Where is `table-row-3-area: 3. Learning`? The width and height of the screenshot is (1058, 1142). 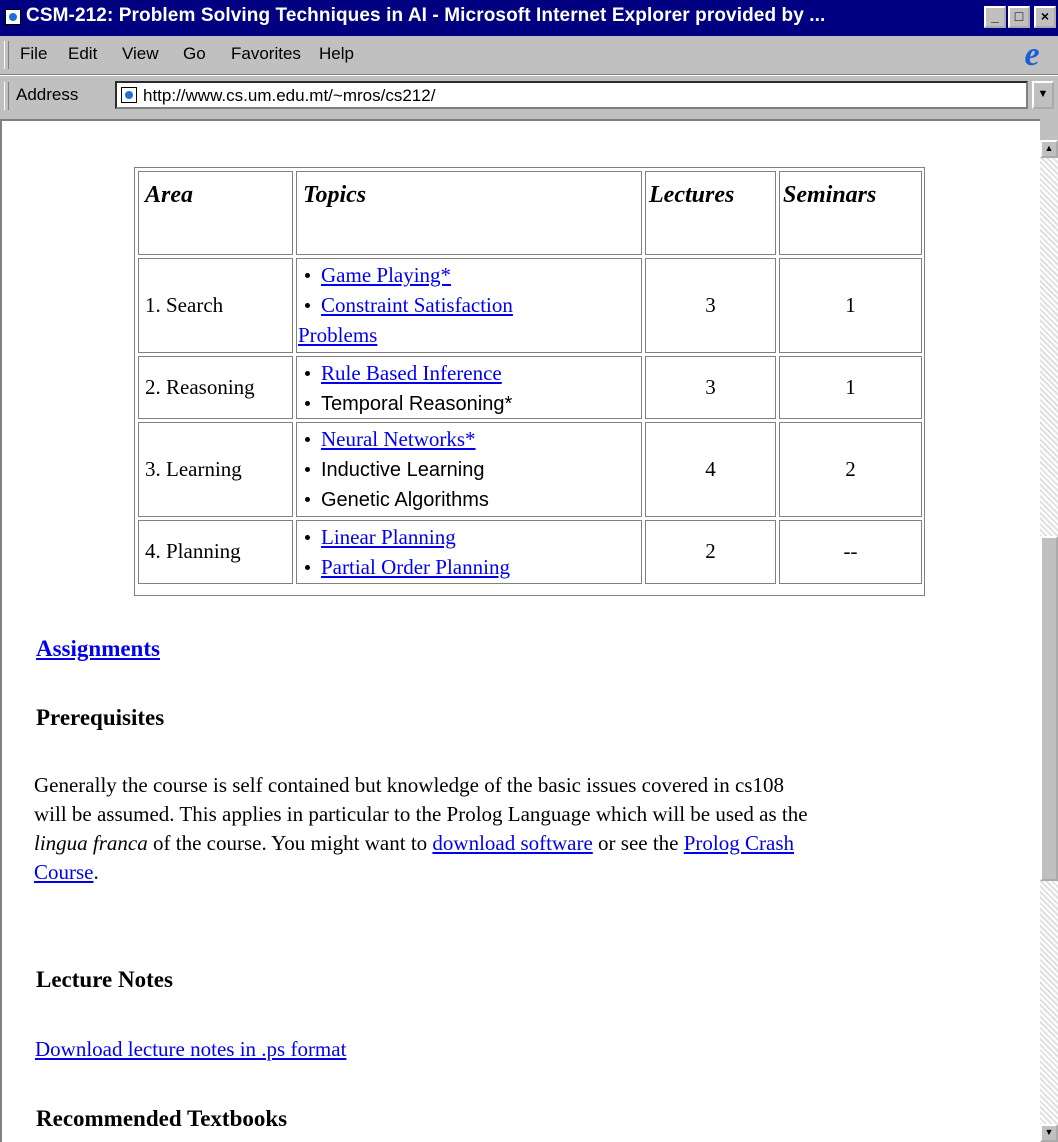
table-row-3-area: 3. Learning is located at coordinates (215, 469).